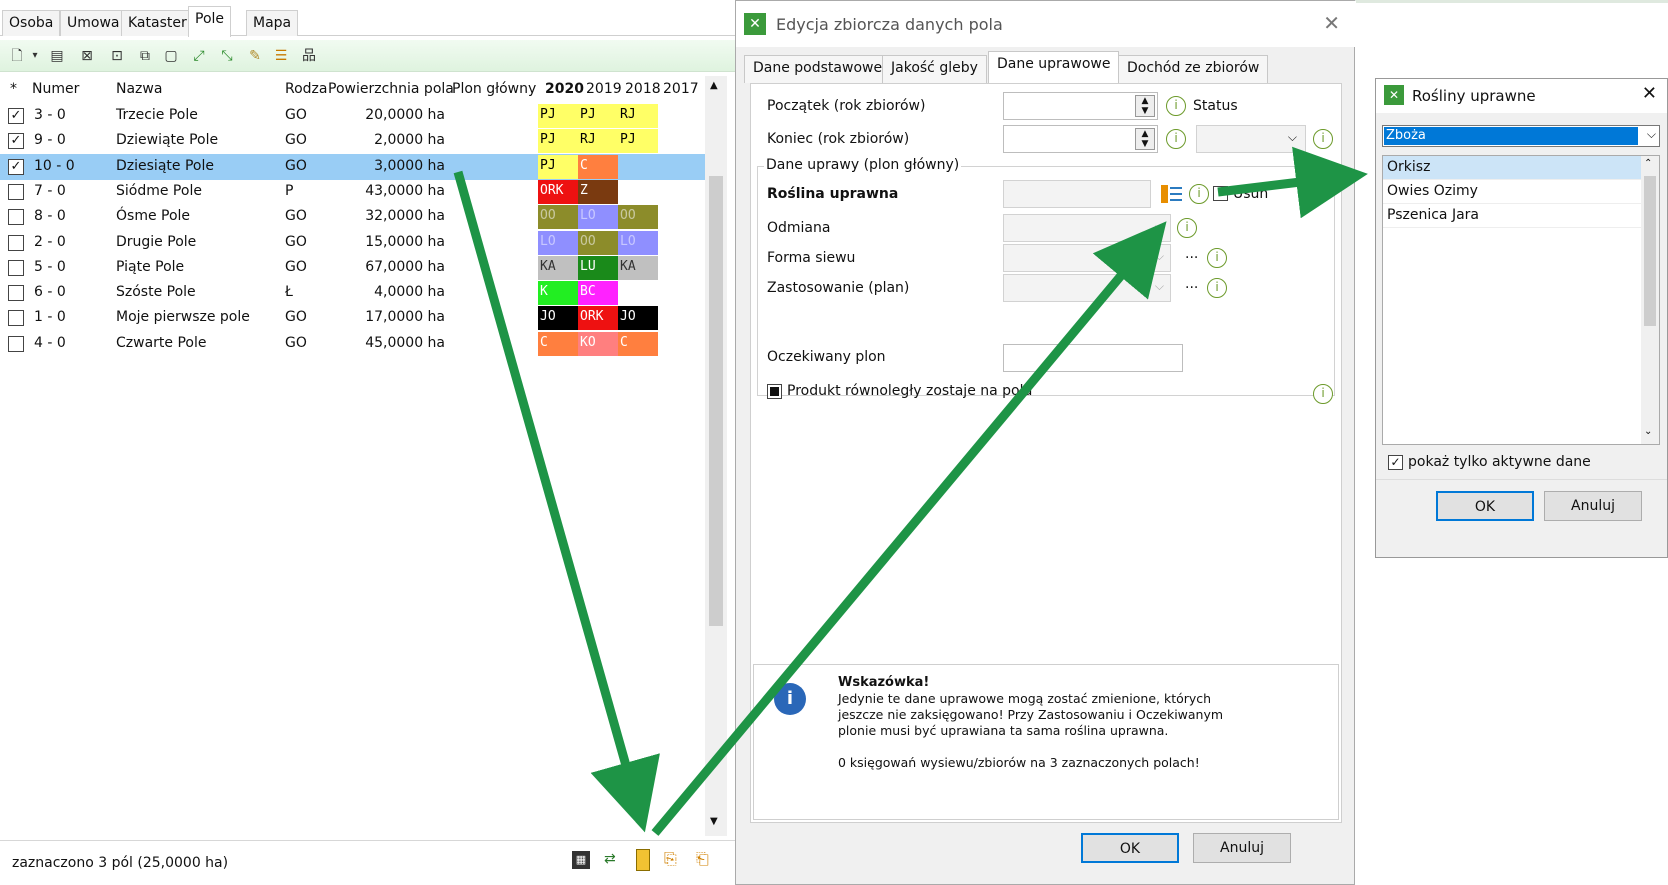  What do you see at coordinates (702, 859) in the screenshot?
I see `import-icon: ⎗` at bounding box center [702, 859].